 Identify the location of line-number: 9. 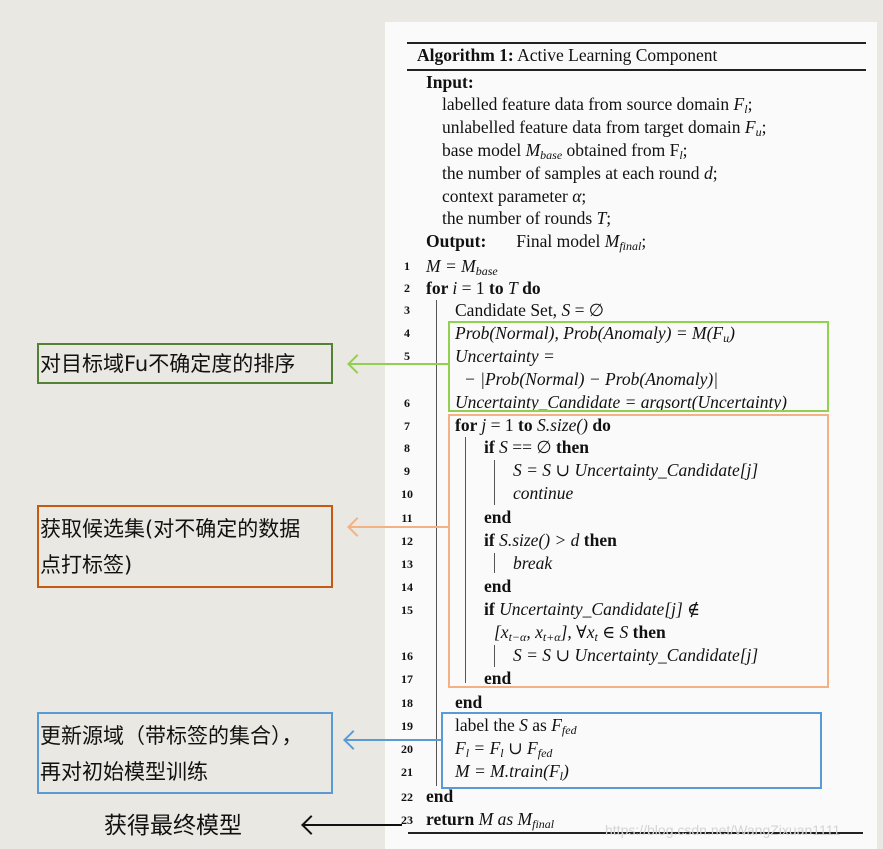
(407, 471).